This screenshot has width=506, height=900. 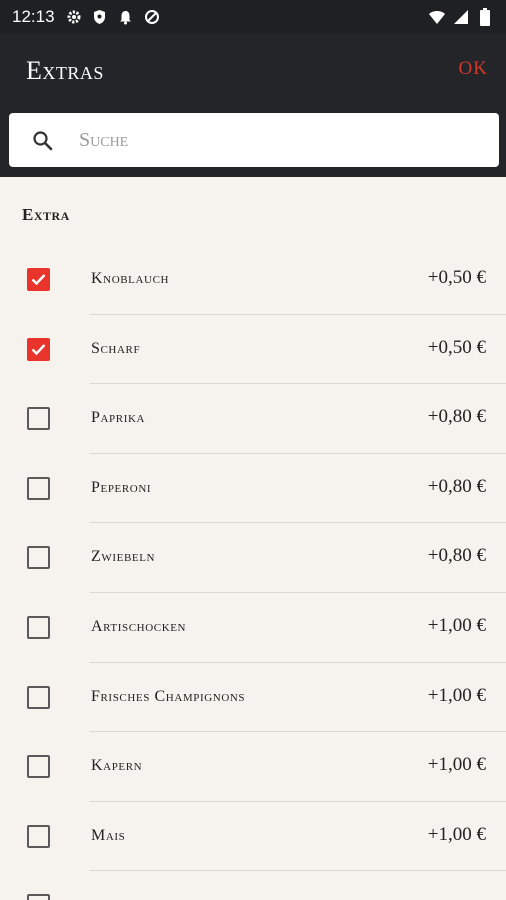 What do you see at coordinates (168, 696) in the screenshot?
I see `item-label: Frisches Champignons` at bounding box center [168, 696].